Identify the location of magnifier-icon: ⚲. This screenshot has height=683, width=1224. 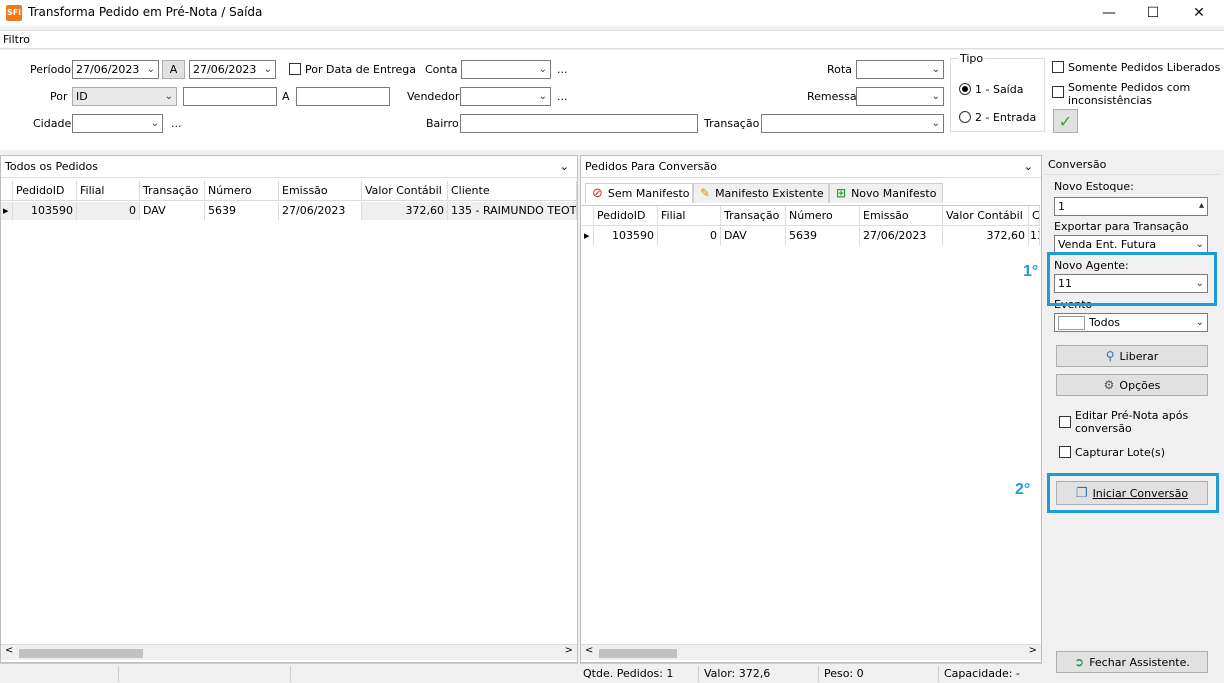
(1110, 356).